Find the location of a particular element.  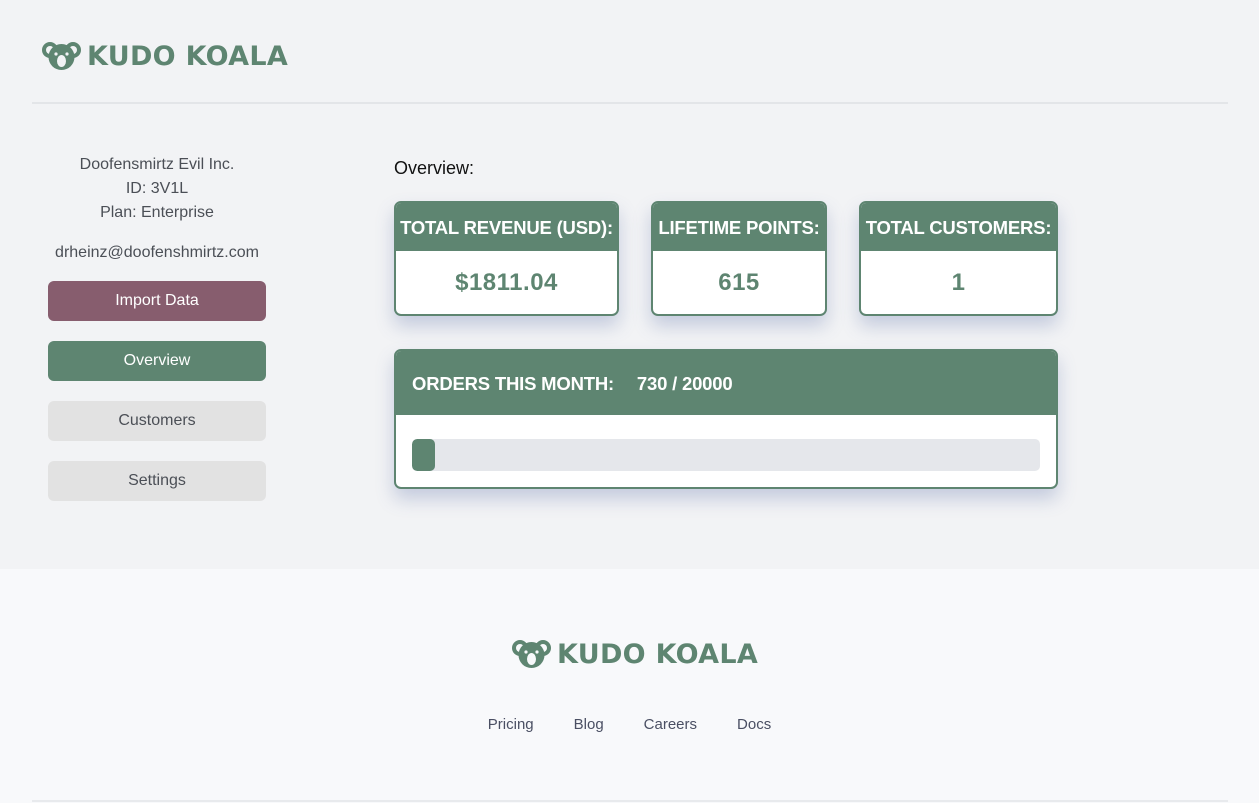

card-label: TOTAL REVENUE (USD): is located at coordinates (506, 227).